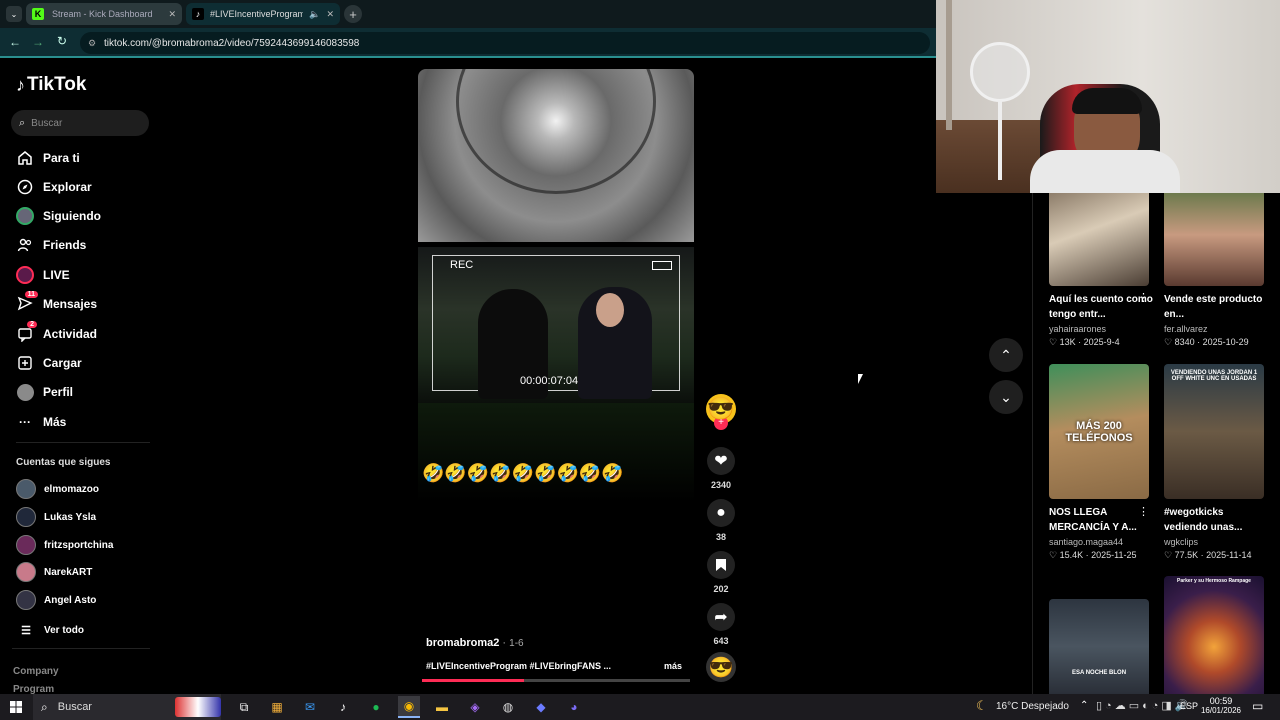 The width and height of the screenshot is (1280, 720). I want to click on notifications-icon: ▭, so click(1257, 706).